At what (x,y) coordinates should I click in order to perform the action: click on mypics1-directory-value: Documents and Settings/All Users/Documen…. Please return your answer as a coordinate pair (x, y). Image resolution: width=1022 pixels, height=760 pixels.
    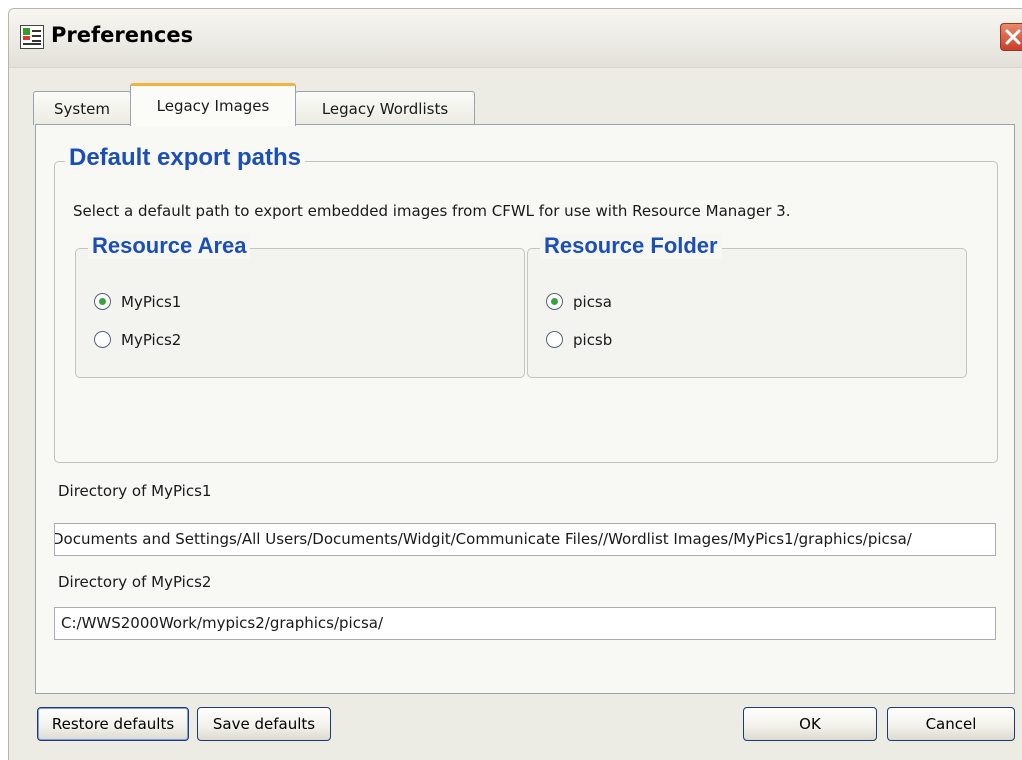
    Looking at the image, I should click on (483, 539).